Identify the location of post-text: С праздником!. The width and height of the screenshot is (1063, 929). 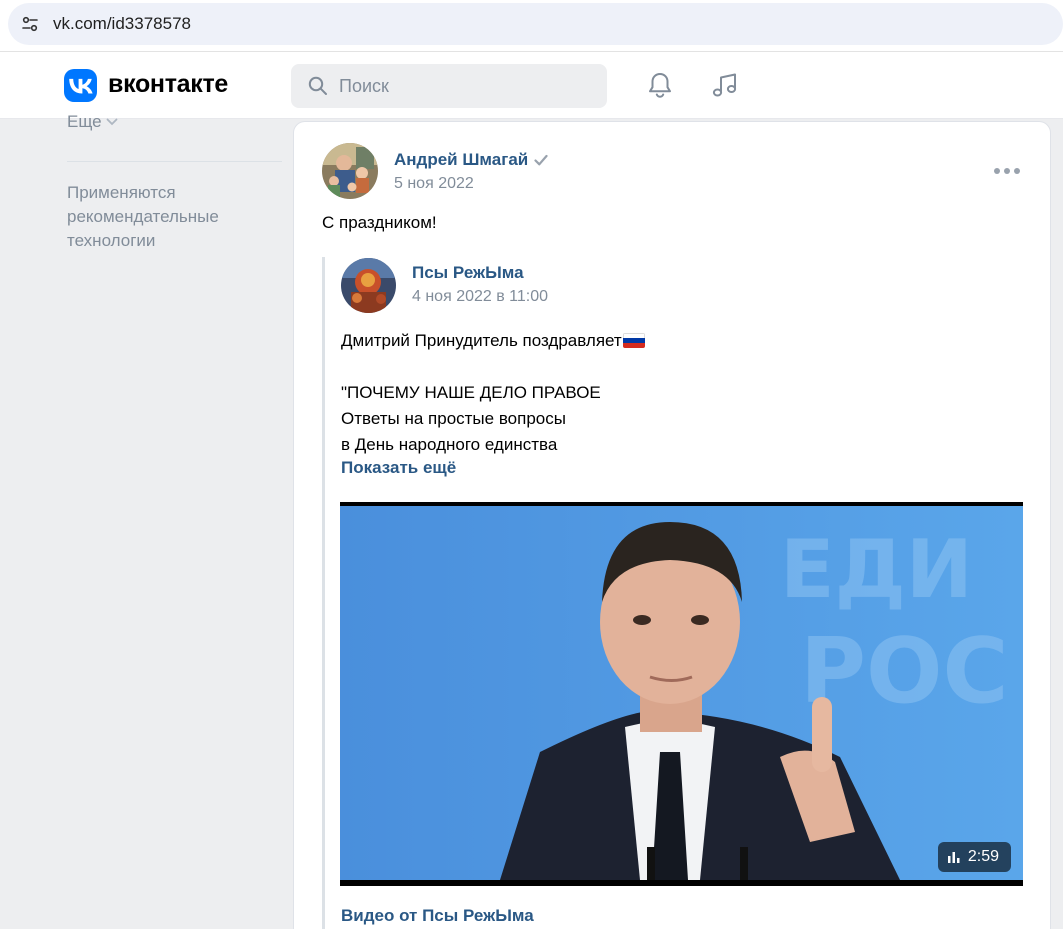
(379, 222).